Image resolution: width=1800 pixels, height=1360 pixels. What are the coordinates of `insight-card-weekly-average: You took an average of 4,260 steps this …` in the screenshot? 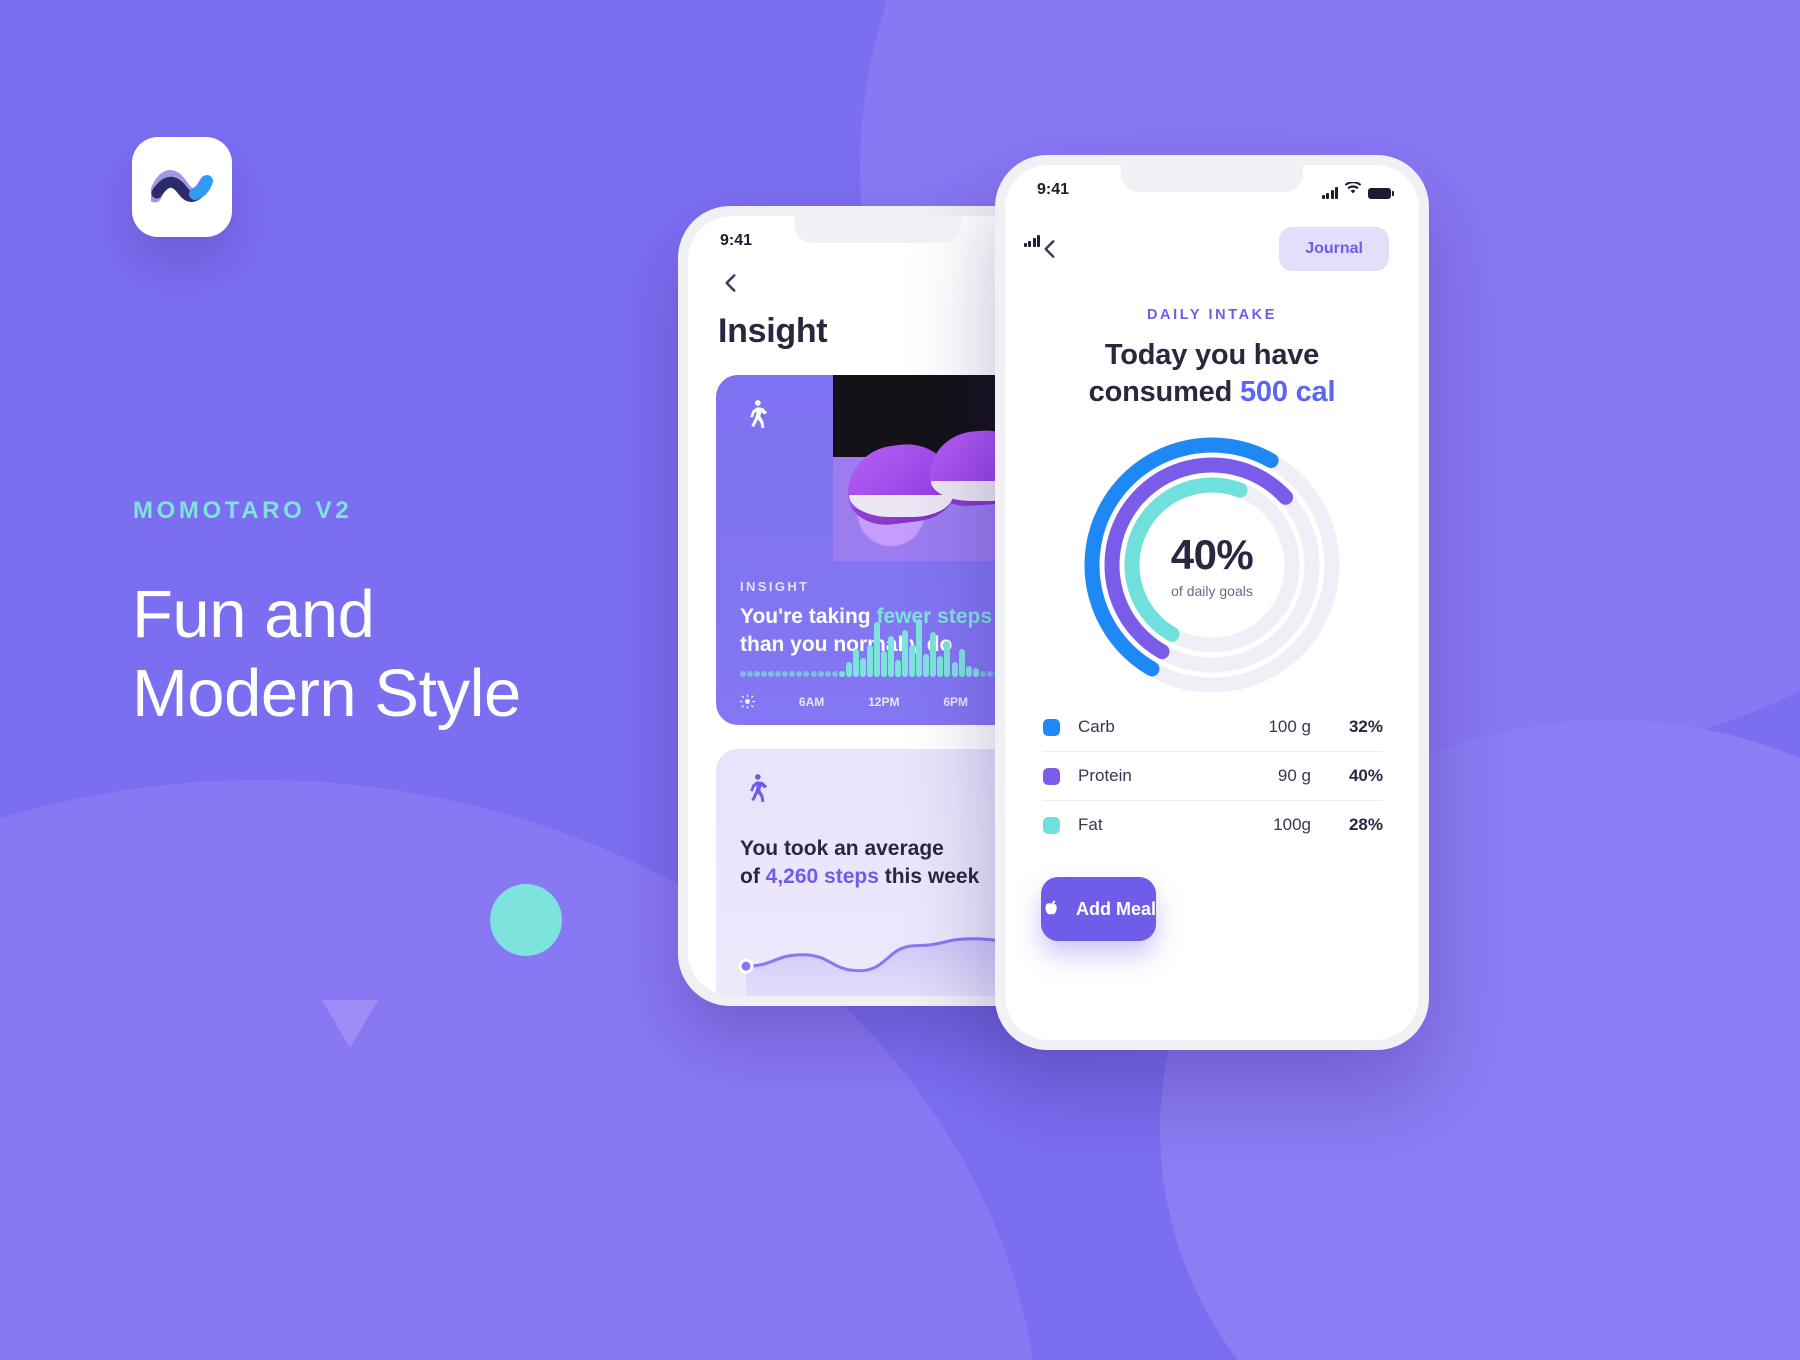 It's located at (878, 872).